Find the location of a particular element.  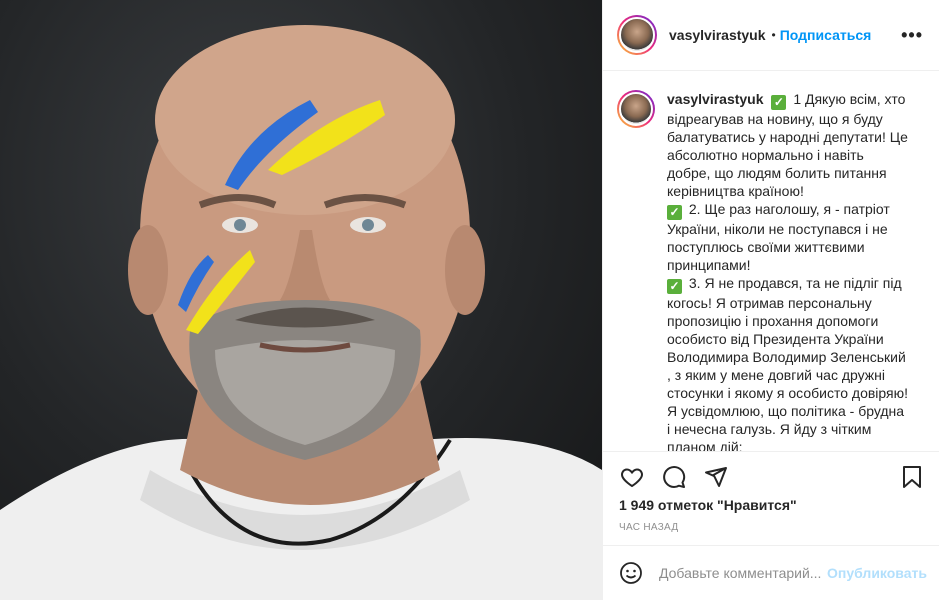

caption-line: планом дій: is located at coordinates (705, 445).